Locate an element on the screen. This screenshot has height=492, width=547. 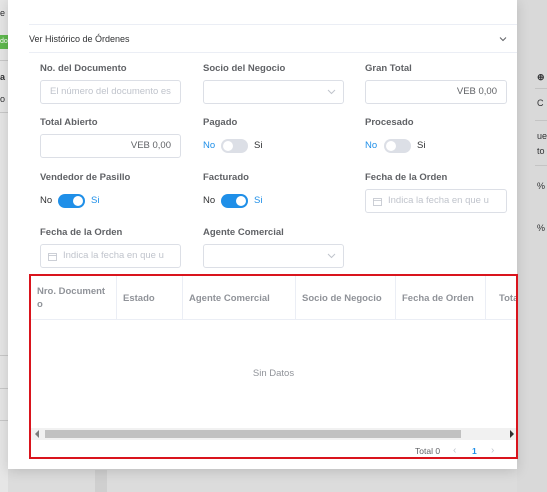
document-no-input: El número del documento es is located at coordinates (110, 92).